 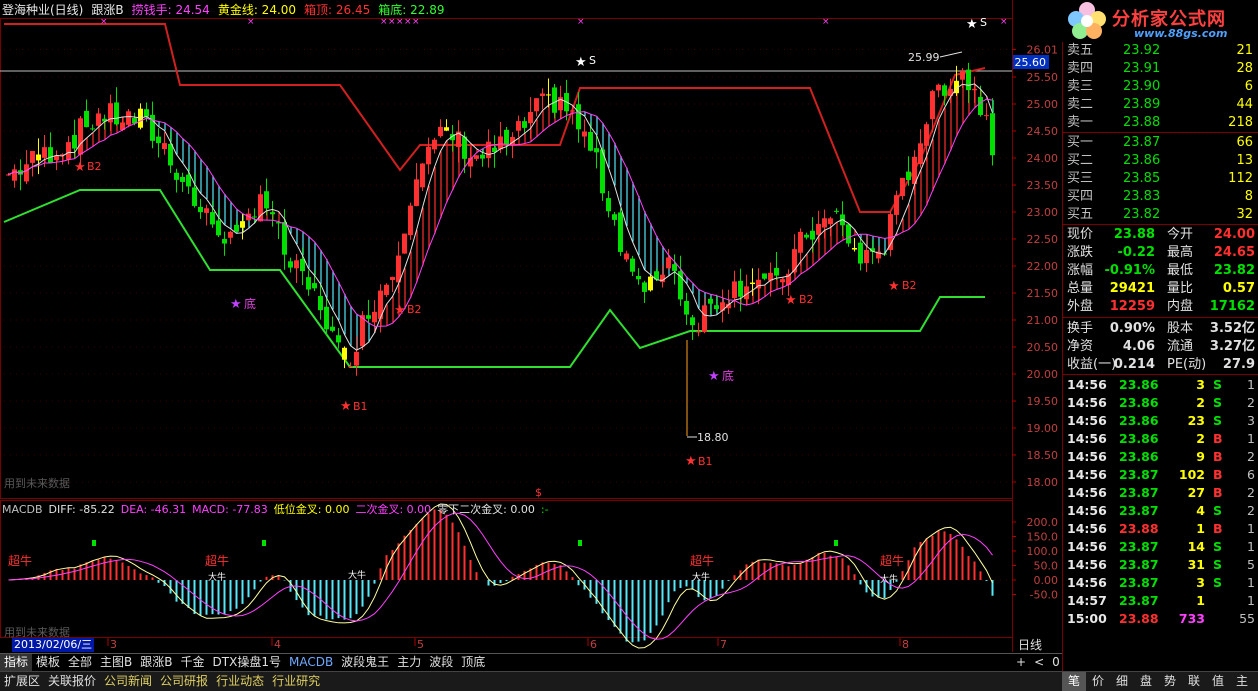 What do you see at coordinates (16, 662) in the screenshot?
I see `indicator-tab: 指标` at bounding box center [16, 662].